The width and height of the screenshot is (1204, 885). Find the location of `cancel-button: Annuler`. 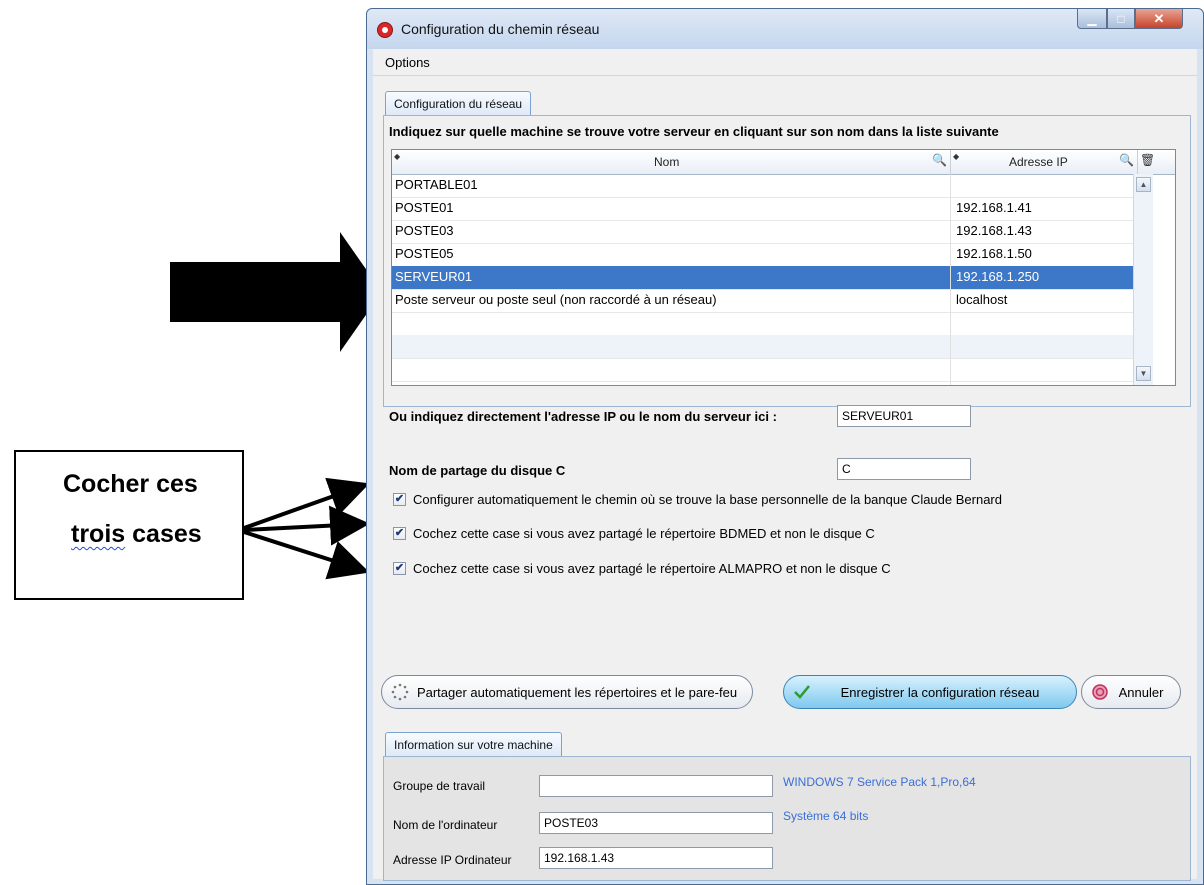

cancel-button: Annuler is located at coordinates (1131, 692).